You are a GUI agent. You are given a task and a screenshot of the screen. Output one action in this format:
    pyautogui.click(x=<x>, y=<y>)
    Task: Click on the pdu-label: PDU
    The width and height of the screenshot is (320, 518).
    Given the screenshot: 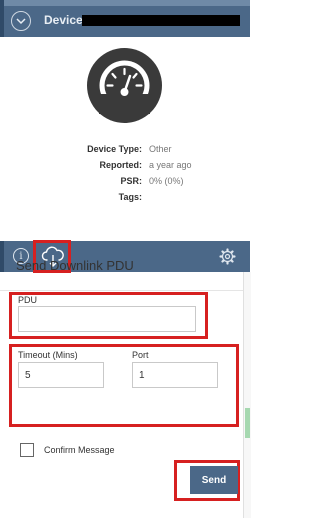 What is the action you would take?
    pyautogui.click(x=28, y=300)
    